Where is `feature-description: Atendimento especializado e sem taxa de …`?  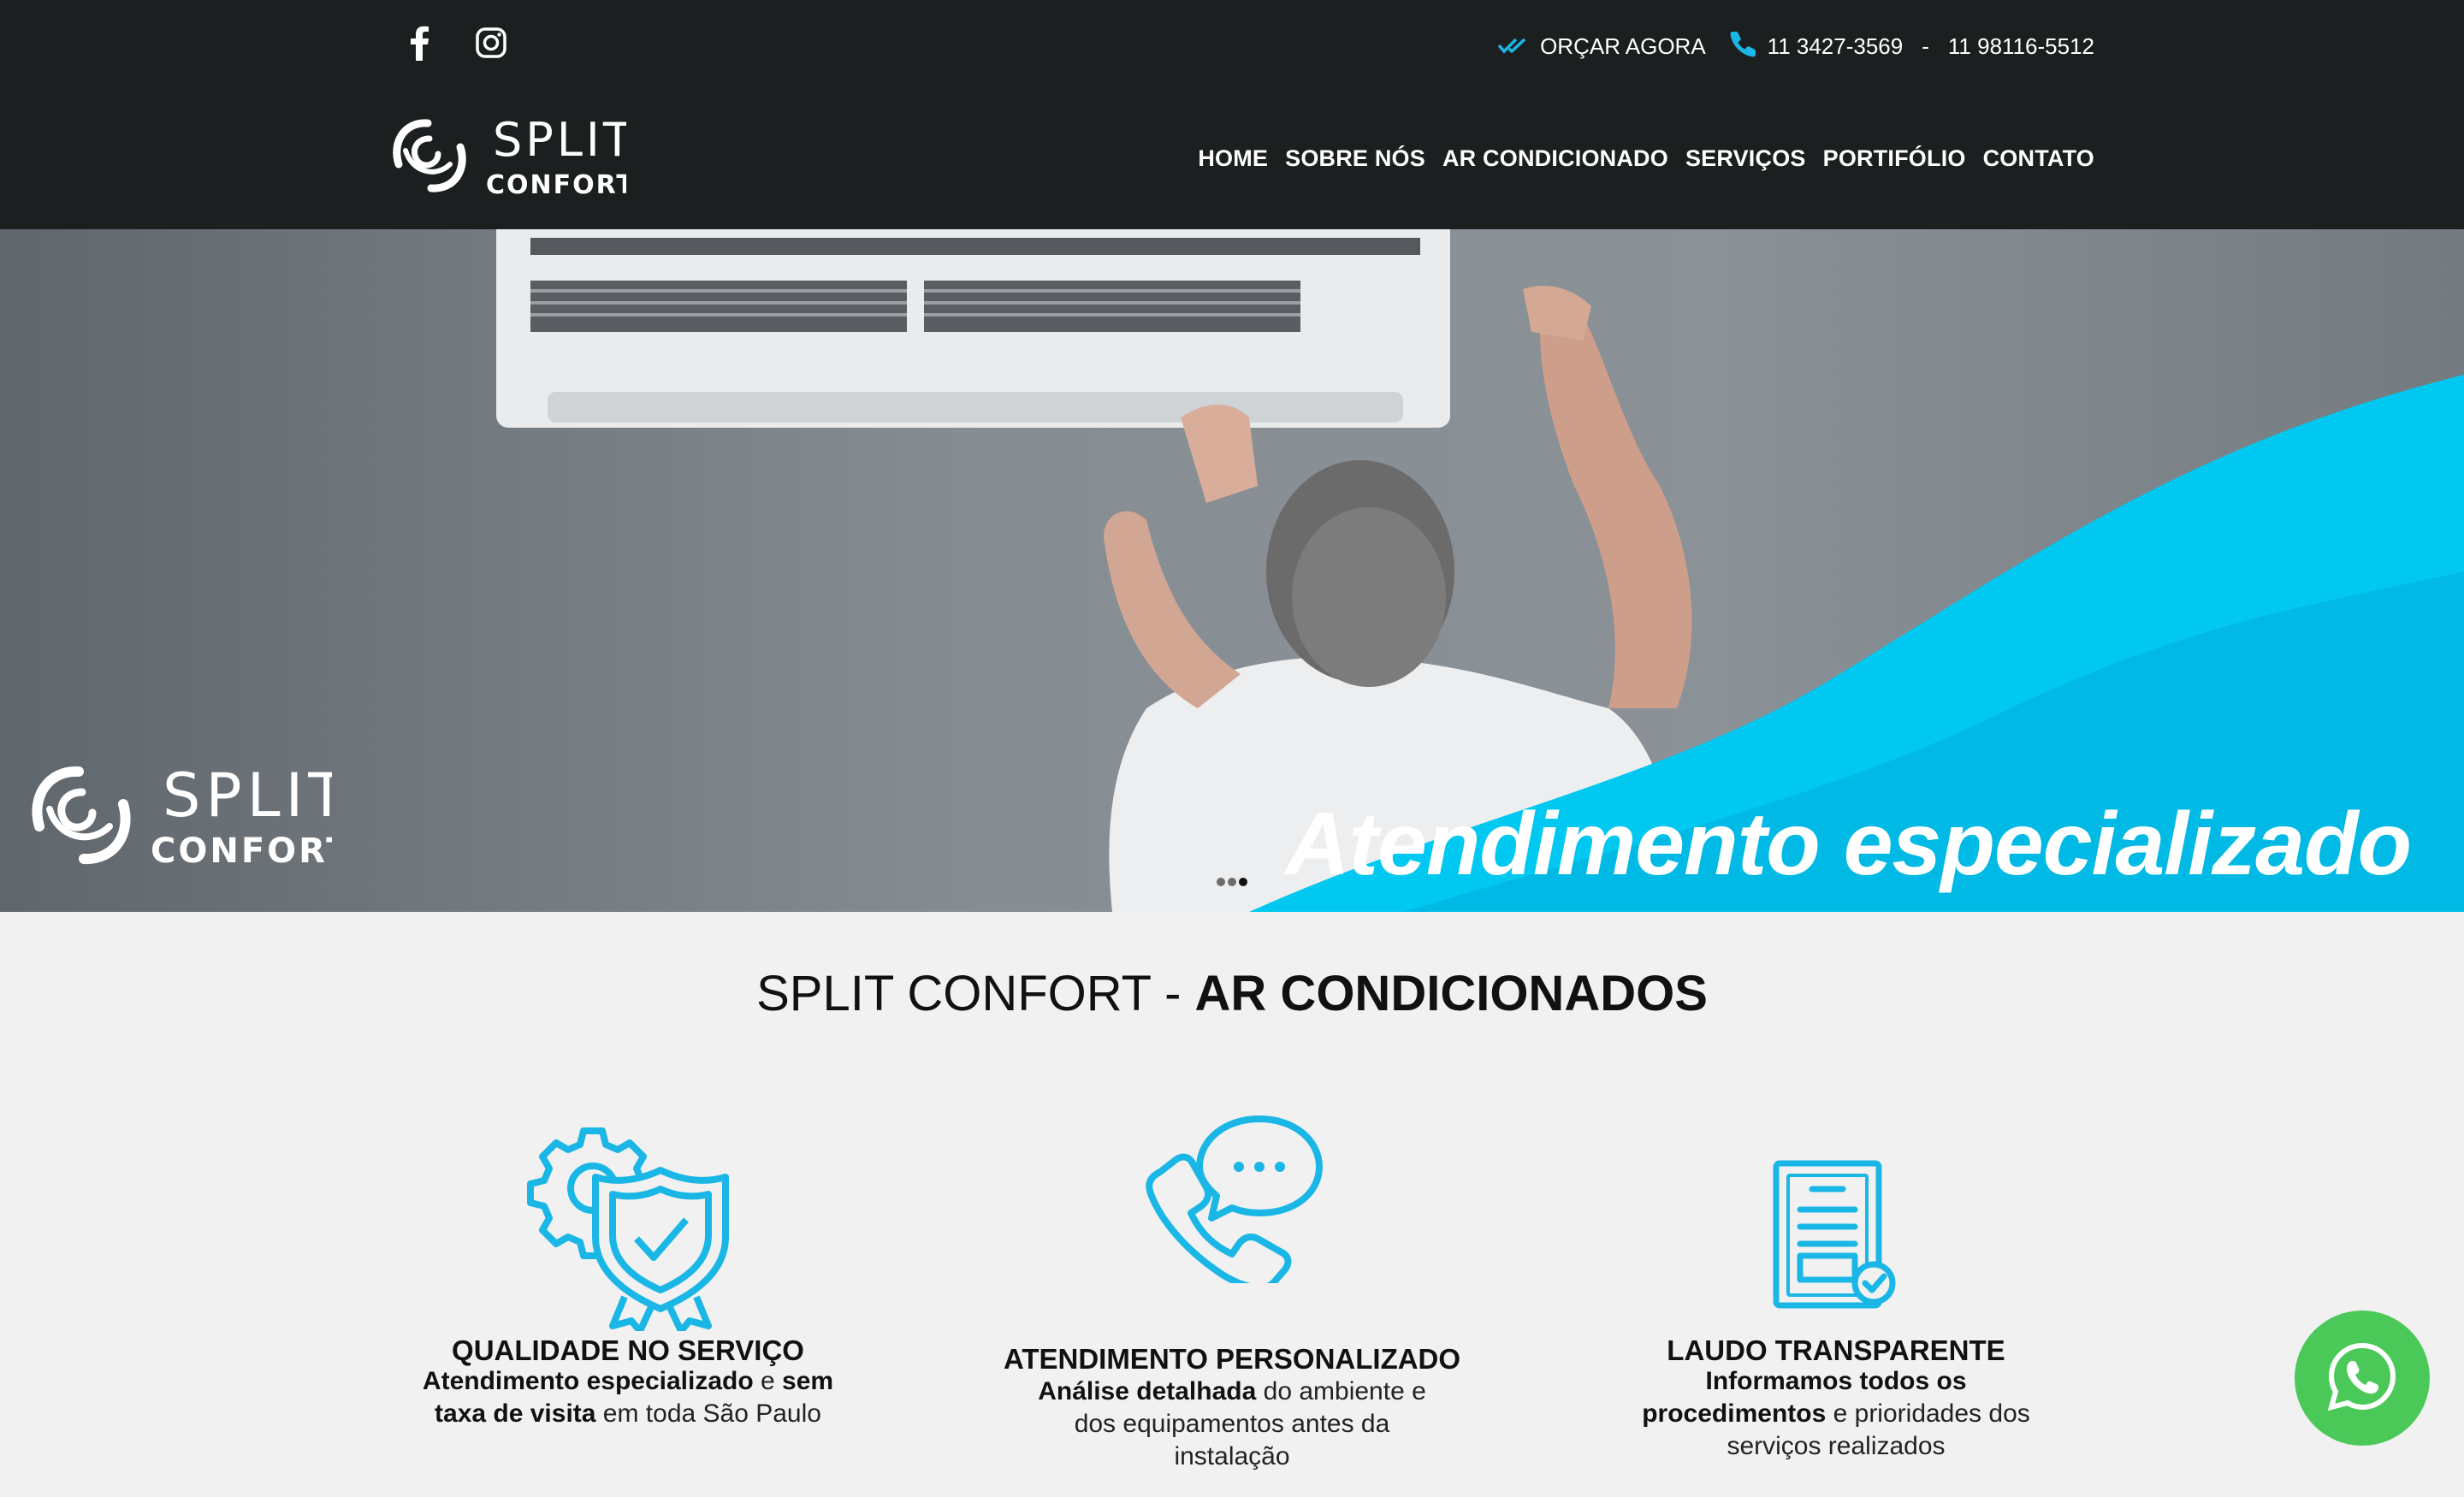 feature-description: Atendimento especializado e sem taxa de … is located at coordinates (628, 1397).